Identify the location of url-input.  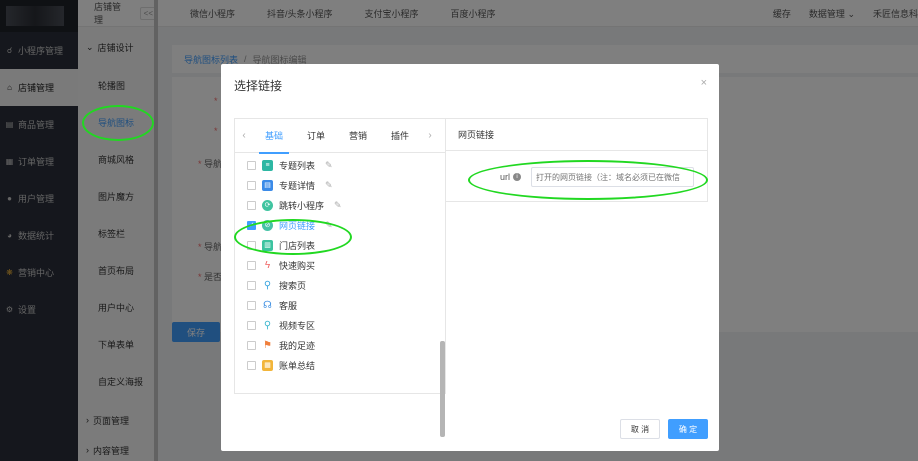
(612, 177).